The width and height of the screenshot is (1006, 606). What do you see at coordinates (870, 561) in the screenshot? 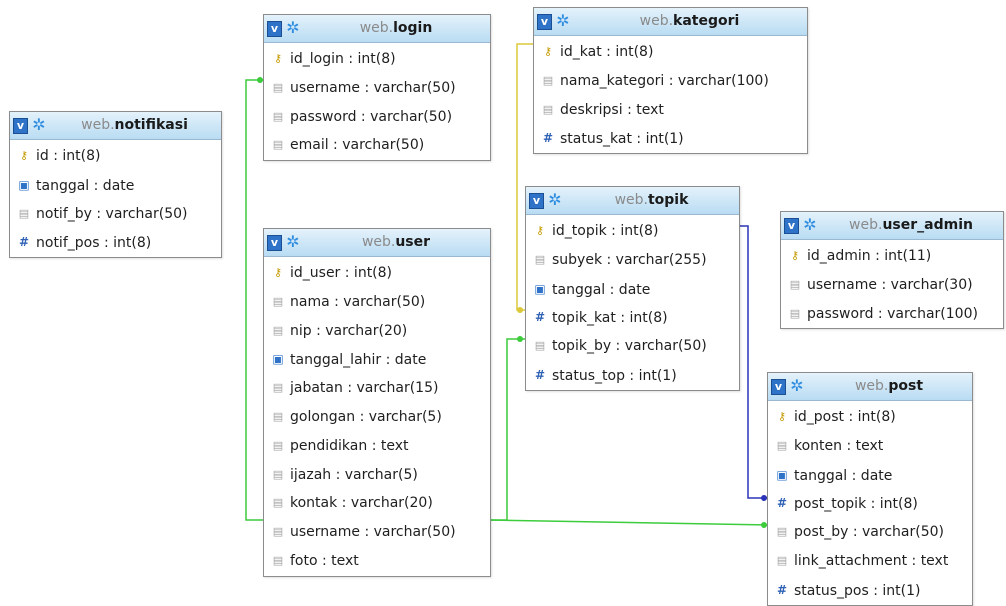
I see `table-column-row: ▤ link_attachment : text` at bounding box center [870, 561].